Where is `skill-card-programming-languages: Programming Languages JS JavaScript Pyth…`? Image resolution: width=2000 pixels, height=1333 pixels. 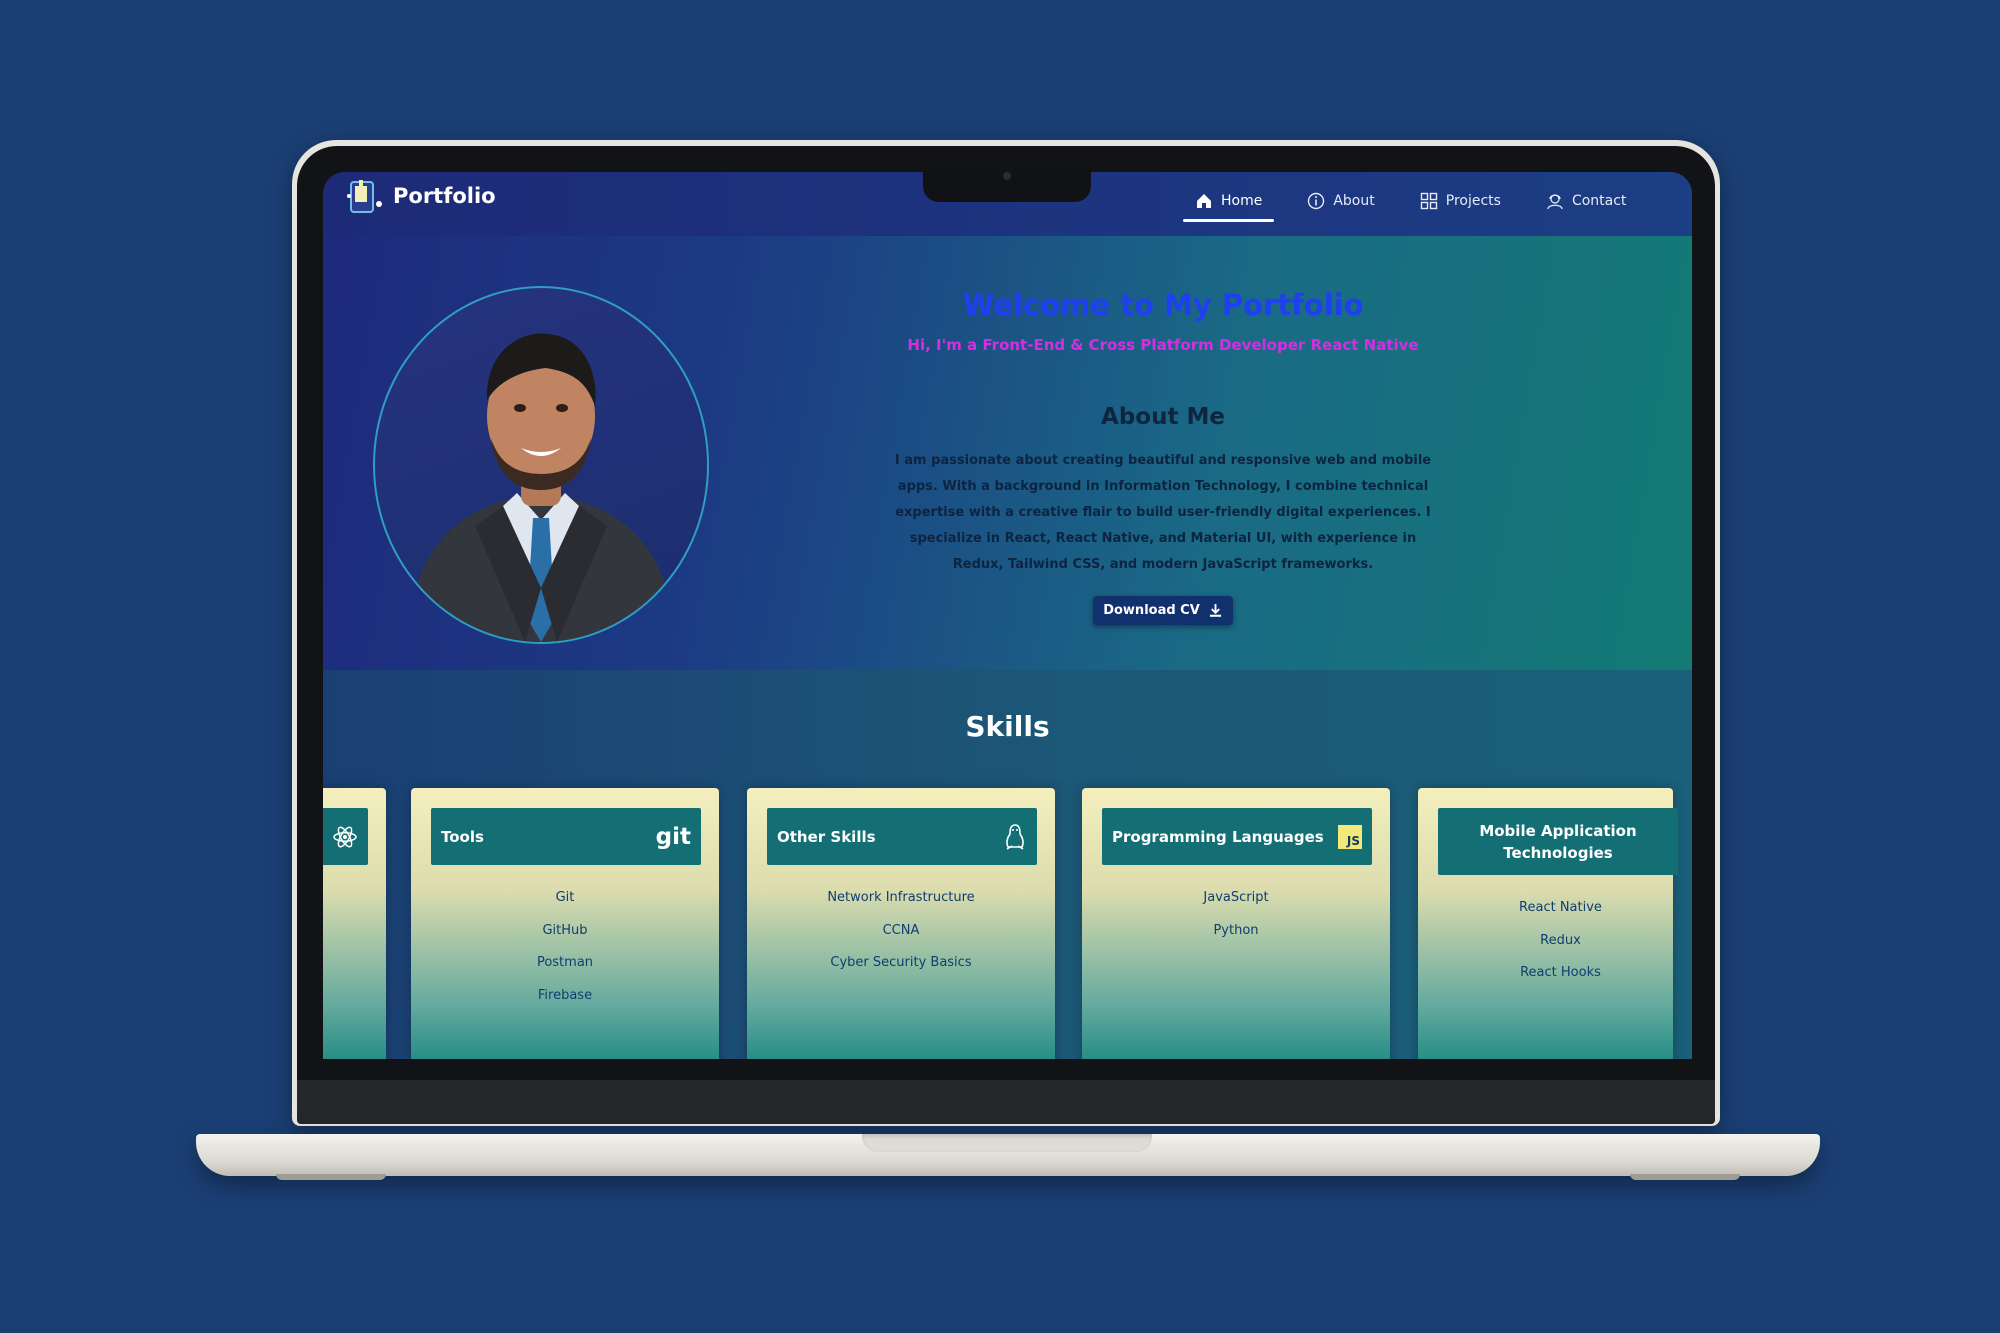
skill-card-programming-languages: Programming Languages JS JavaScript Pyth… is located at coordinates (1236, 923).